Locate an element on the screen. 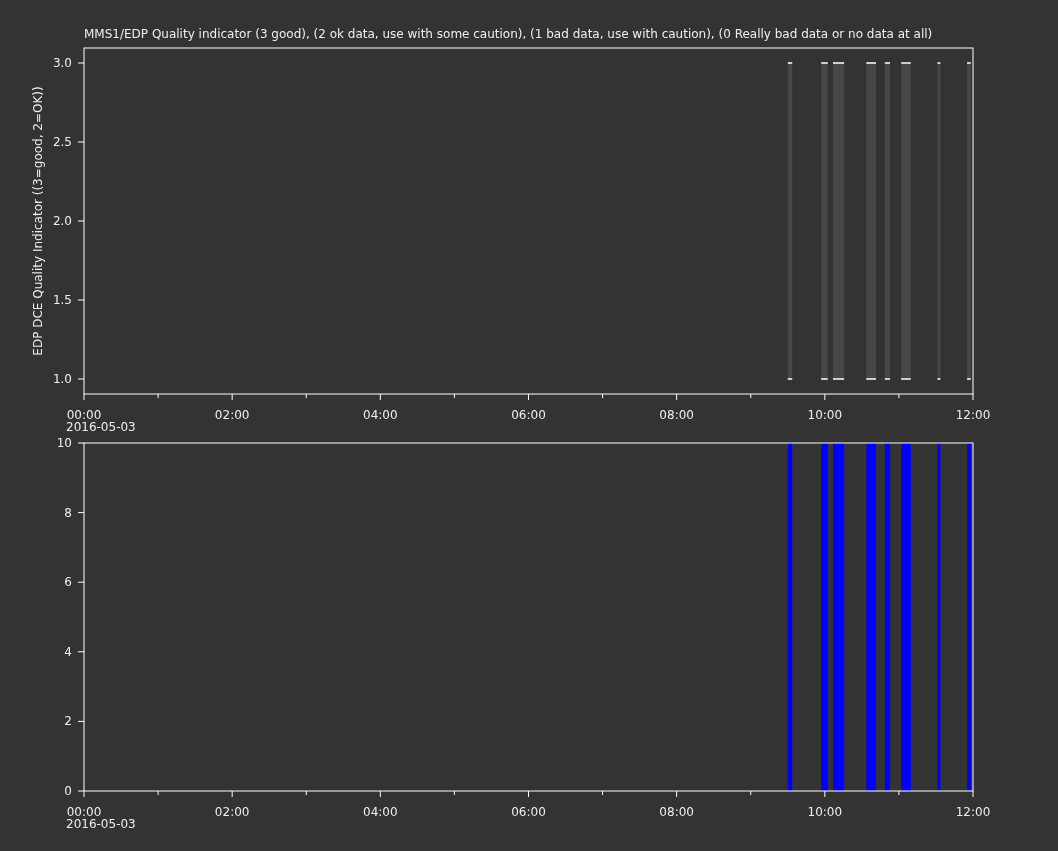  y-tick-label: 2 is located at coordinates (68, 721).